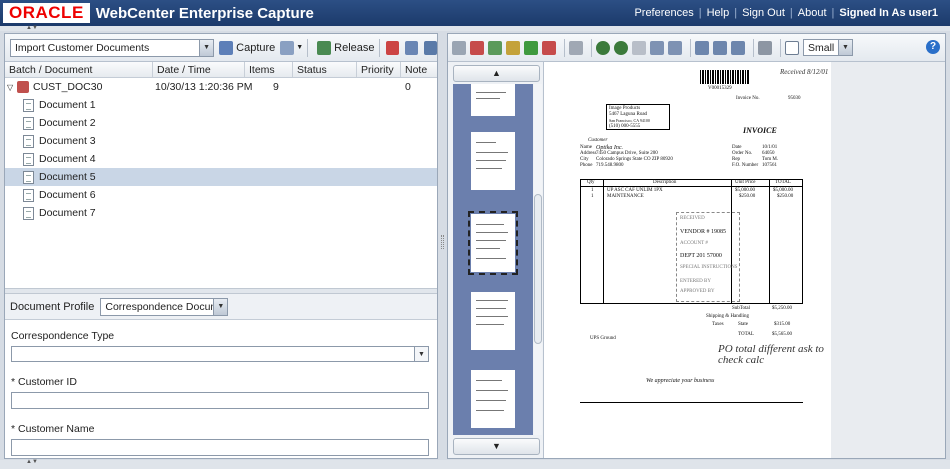  Describe the element at coordinates (67, 177) in the screenshot. I see `document-name: Document 5` at that location.